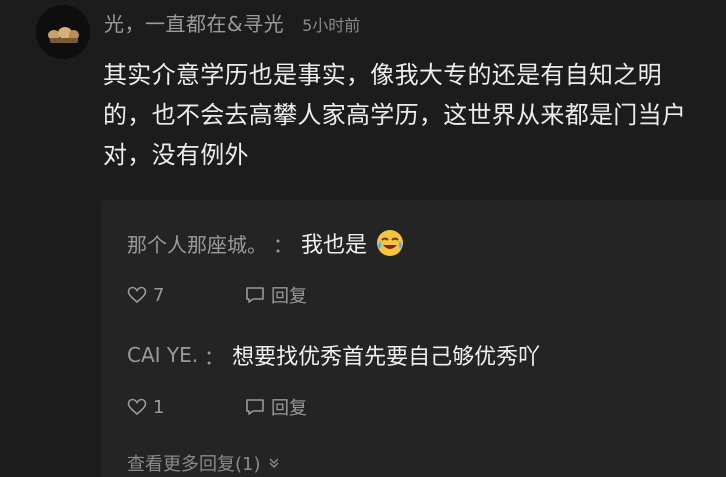 This screenshot has width=726, height=477. I want to click on like-button: 7, so click(186, 295).